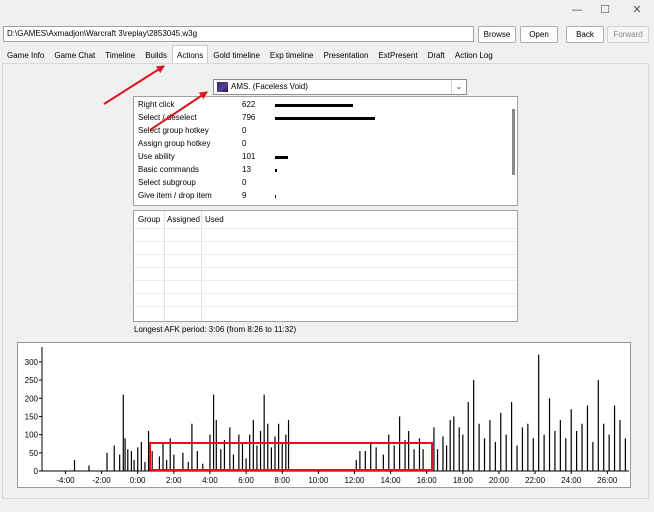 Image resolution: width=654 pixels, height=512 pixels. What do you see at coordinates (577, 10) in the screenshot?
I see `minimize-icon: —` at bounding box center [577, 10].